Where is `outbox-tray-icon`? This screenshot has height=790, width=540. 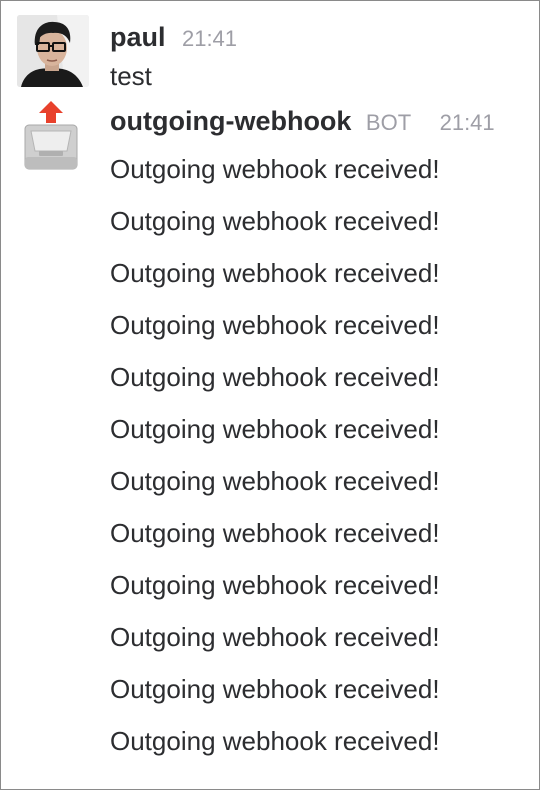 outbox-tray-icon is located at coordinates (51, 135).